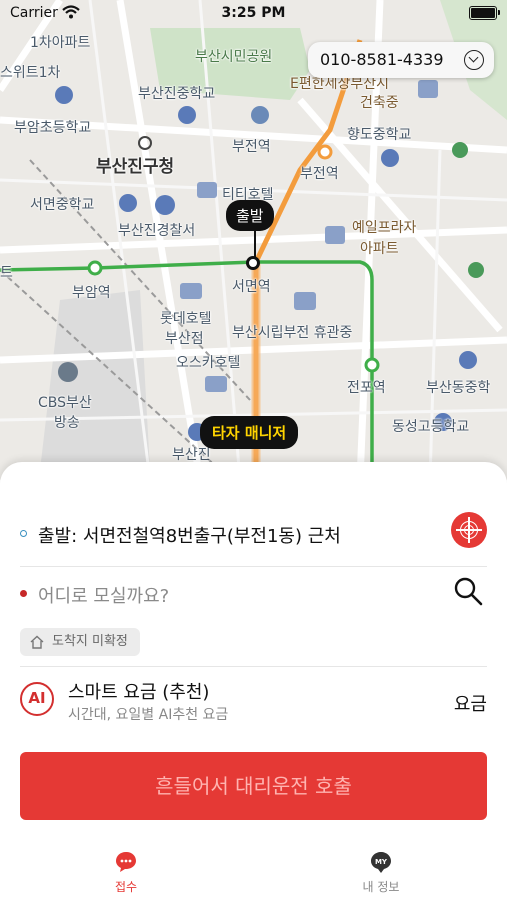 The height and width of the screenshot is (900, 507). What do you see at coordinates (90, 641) in the screenshot?
I see `chip-label: 도착지 미확정` at bounding box center [90, 641].